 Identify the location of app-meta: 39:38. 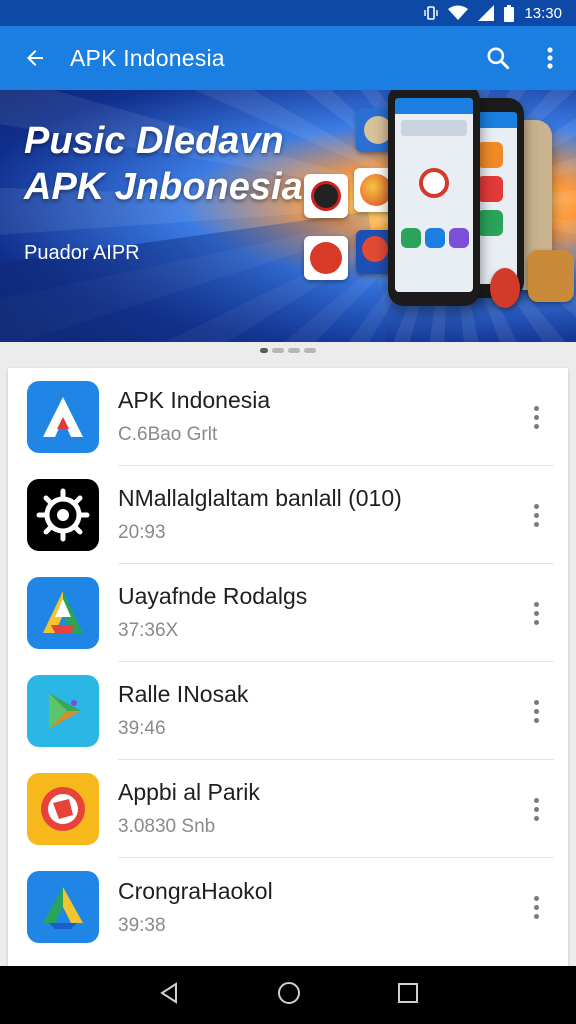
(142, 925).